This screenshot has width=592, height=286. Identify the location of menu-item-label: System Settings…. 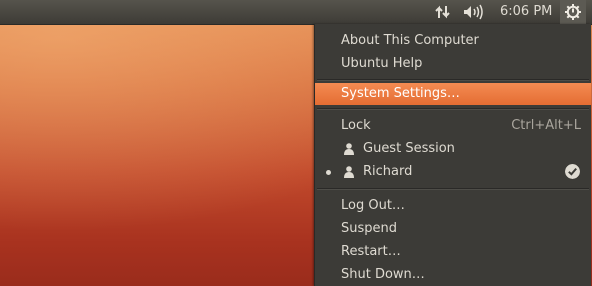
(400, 93).